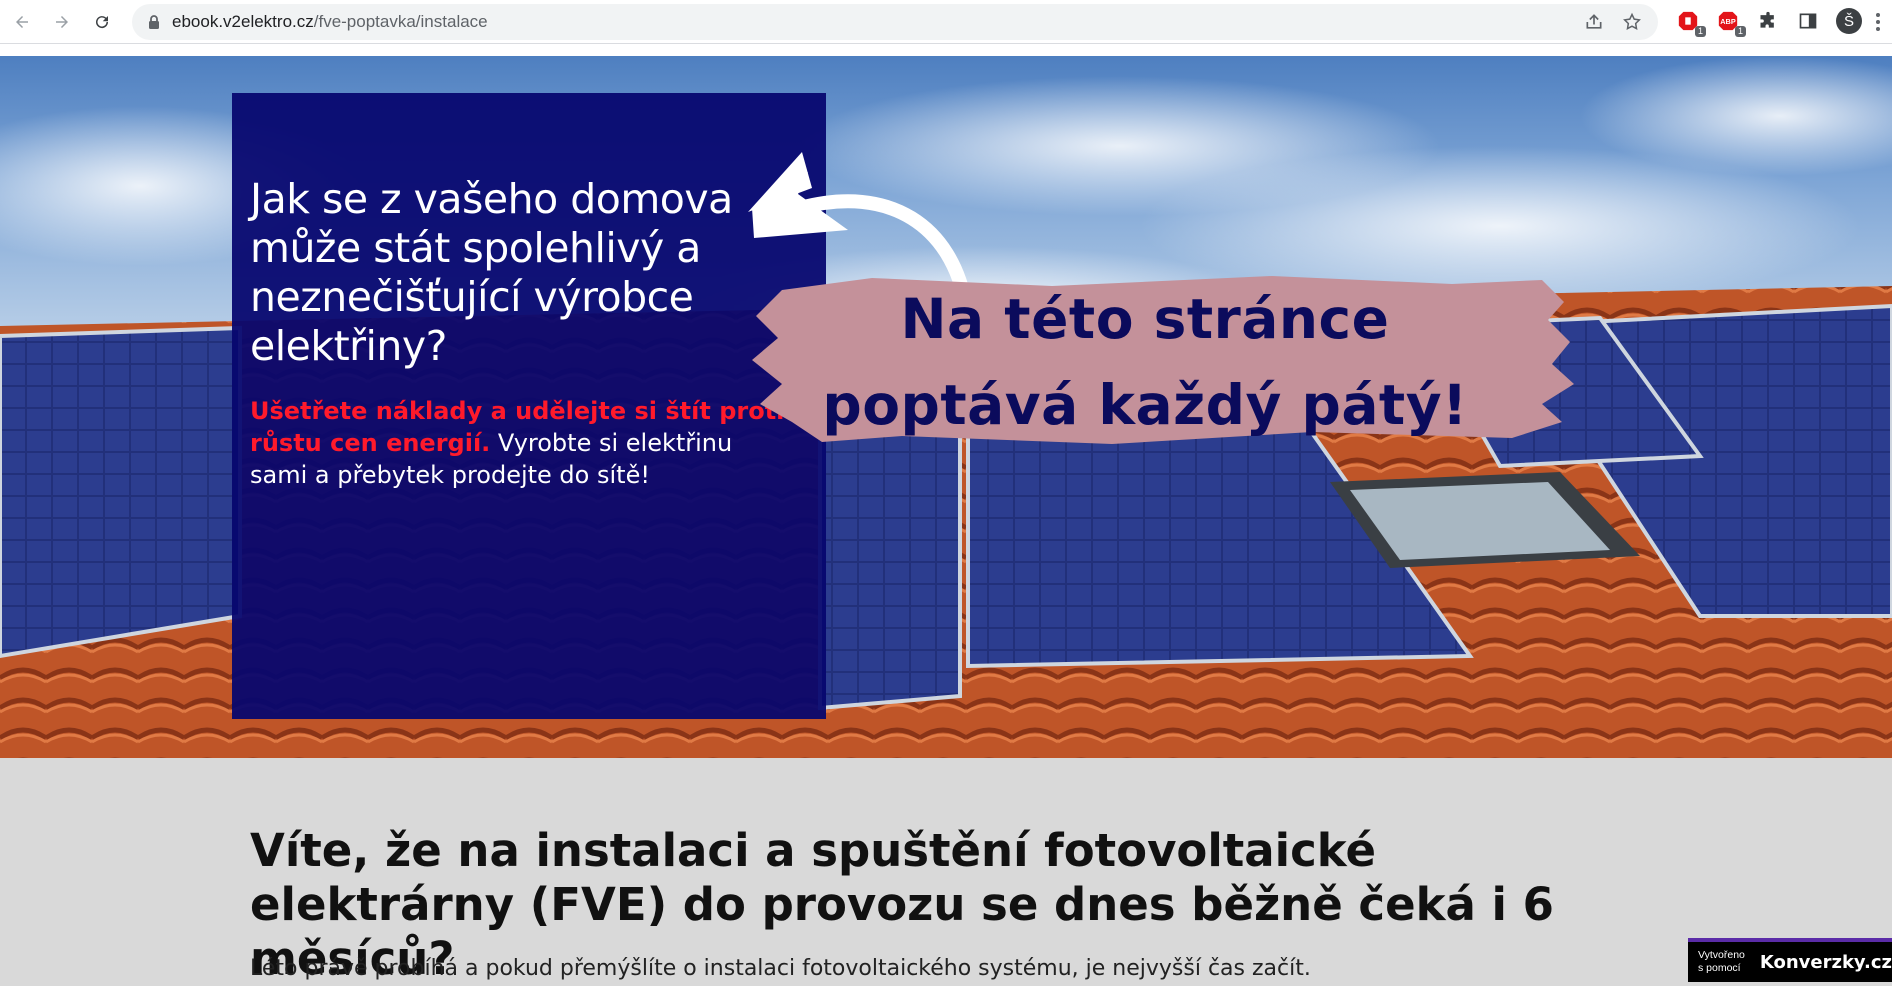 The height and width of the screenshot is (986, 1892). Describe the element at coordinates (946, 50) in the screenshot. I see `page-top-strip` at that location.